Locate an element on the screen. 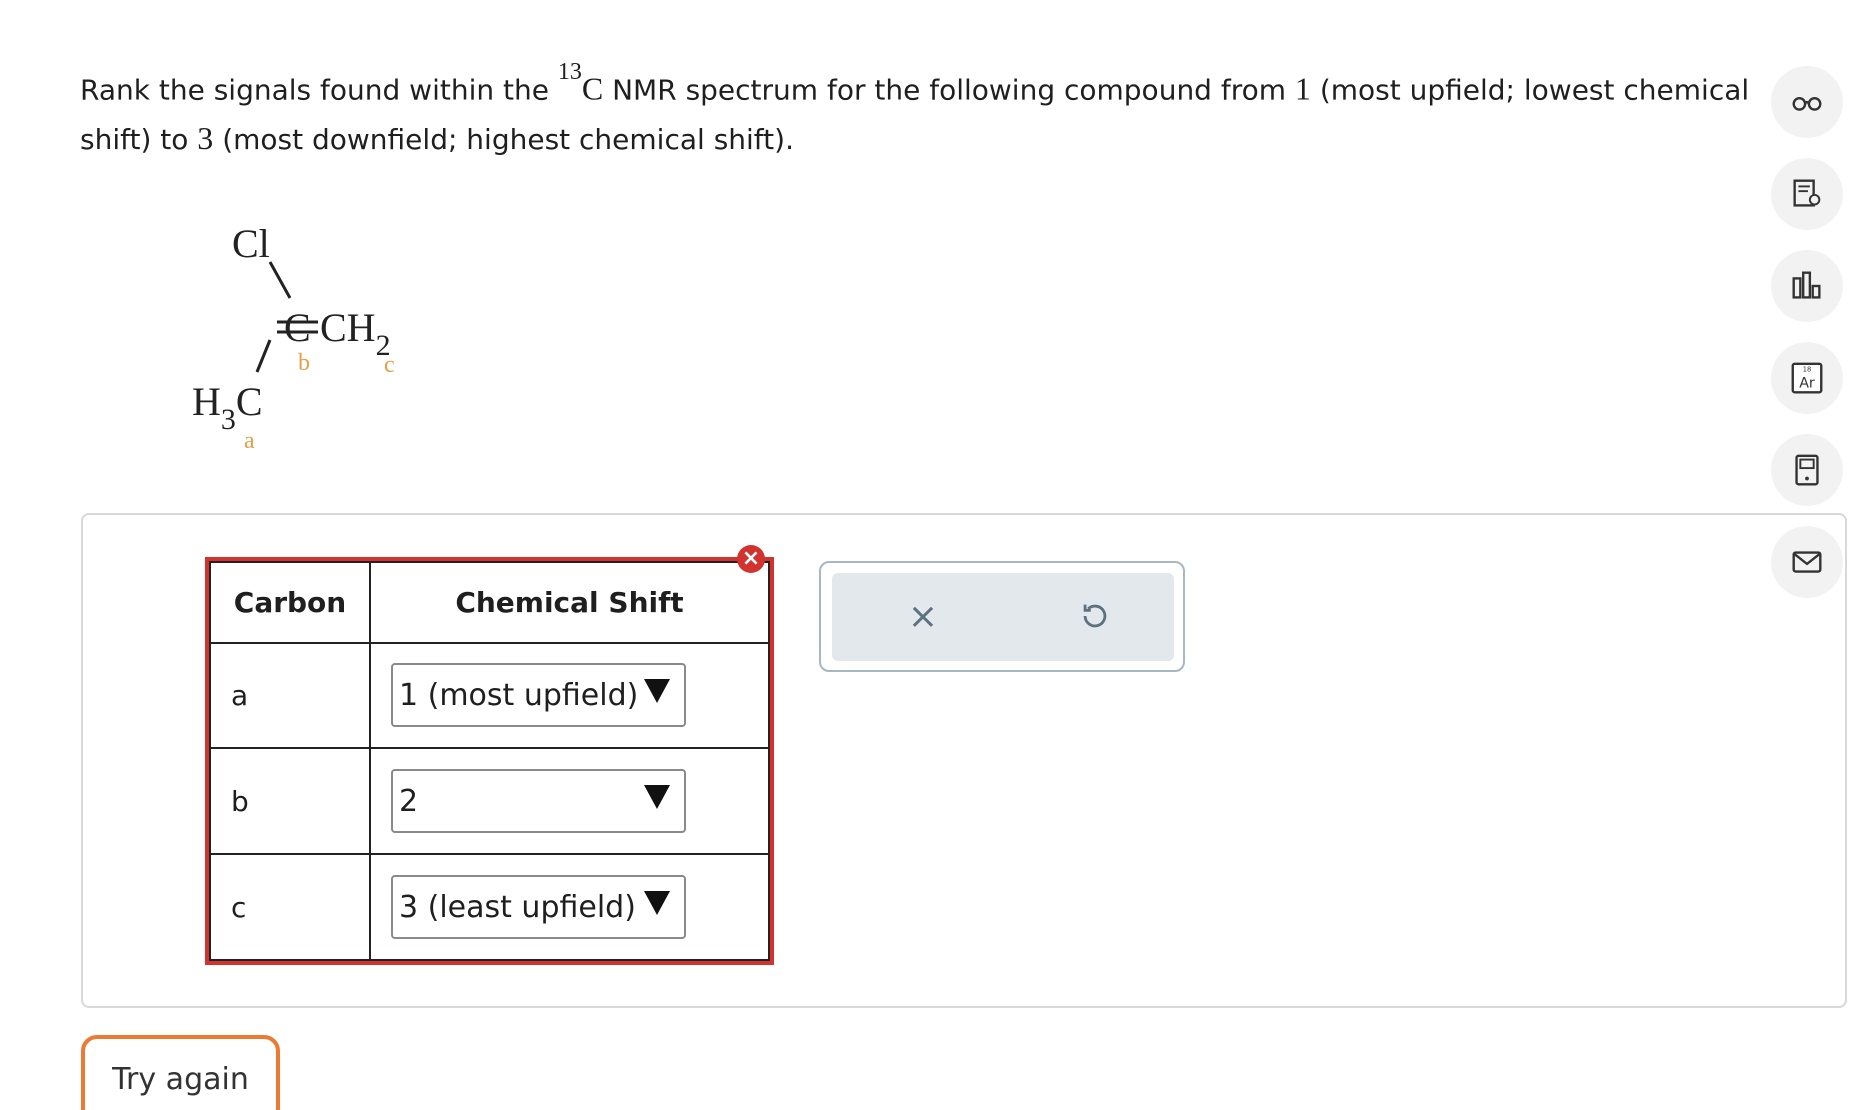 This screenshot has height=1110, width=1850. molecule-structure: Cl C CH2 H3C b c a is located at coordinates (340, 340).